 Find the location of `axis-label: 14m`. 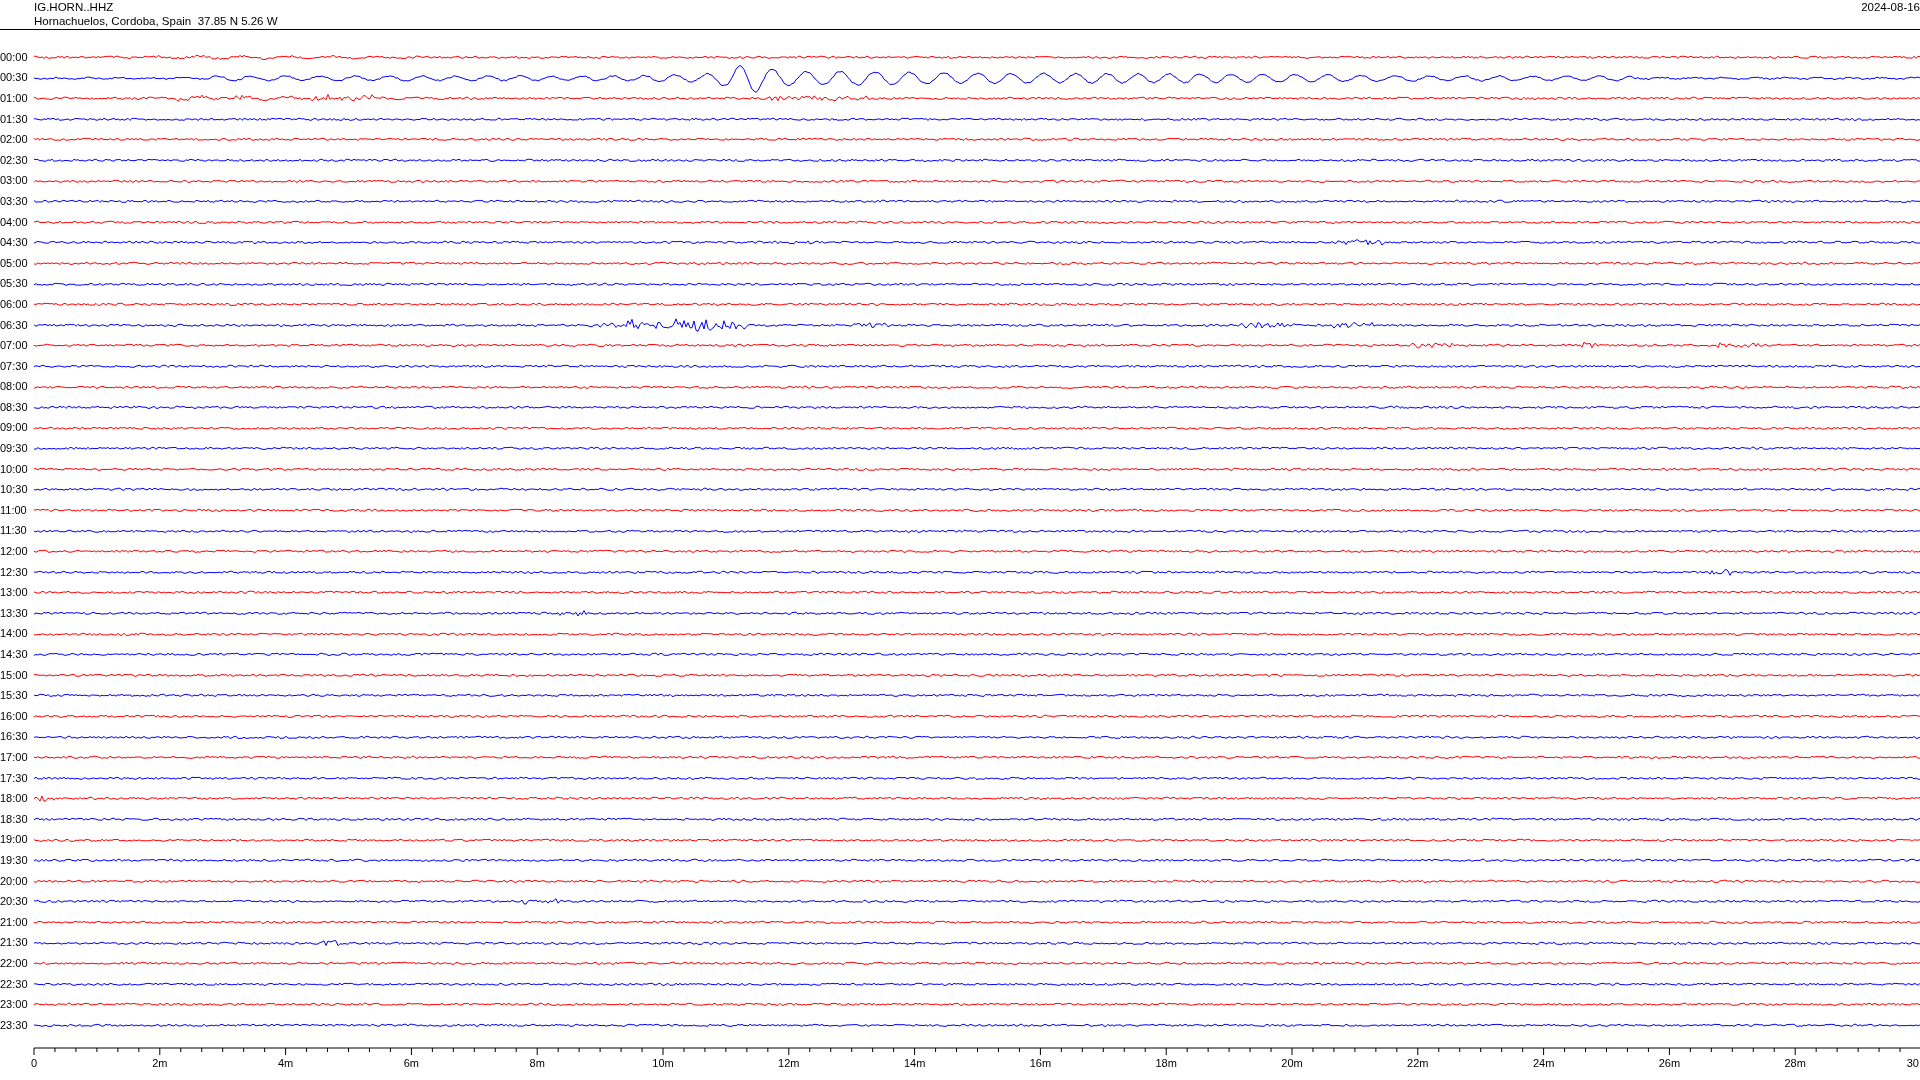

axis-label: 14m is located at coordinates (914, 1062).